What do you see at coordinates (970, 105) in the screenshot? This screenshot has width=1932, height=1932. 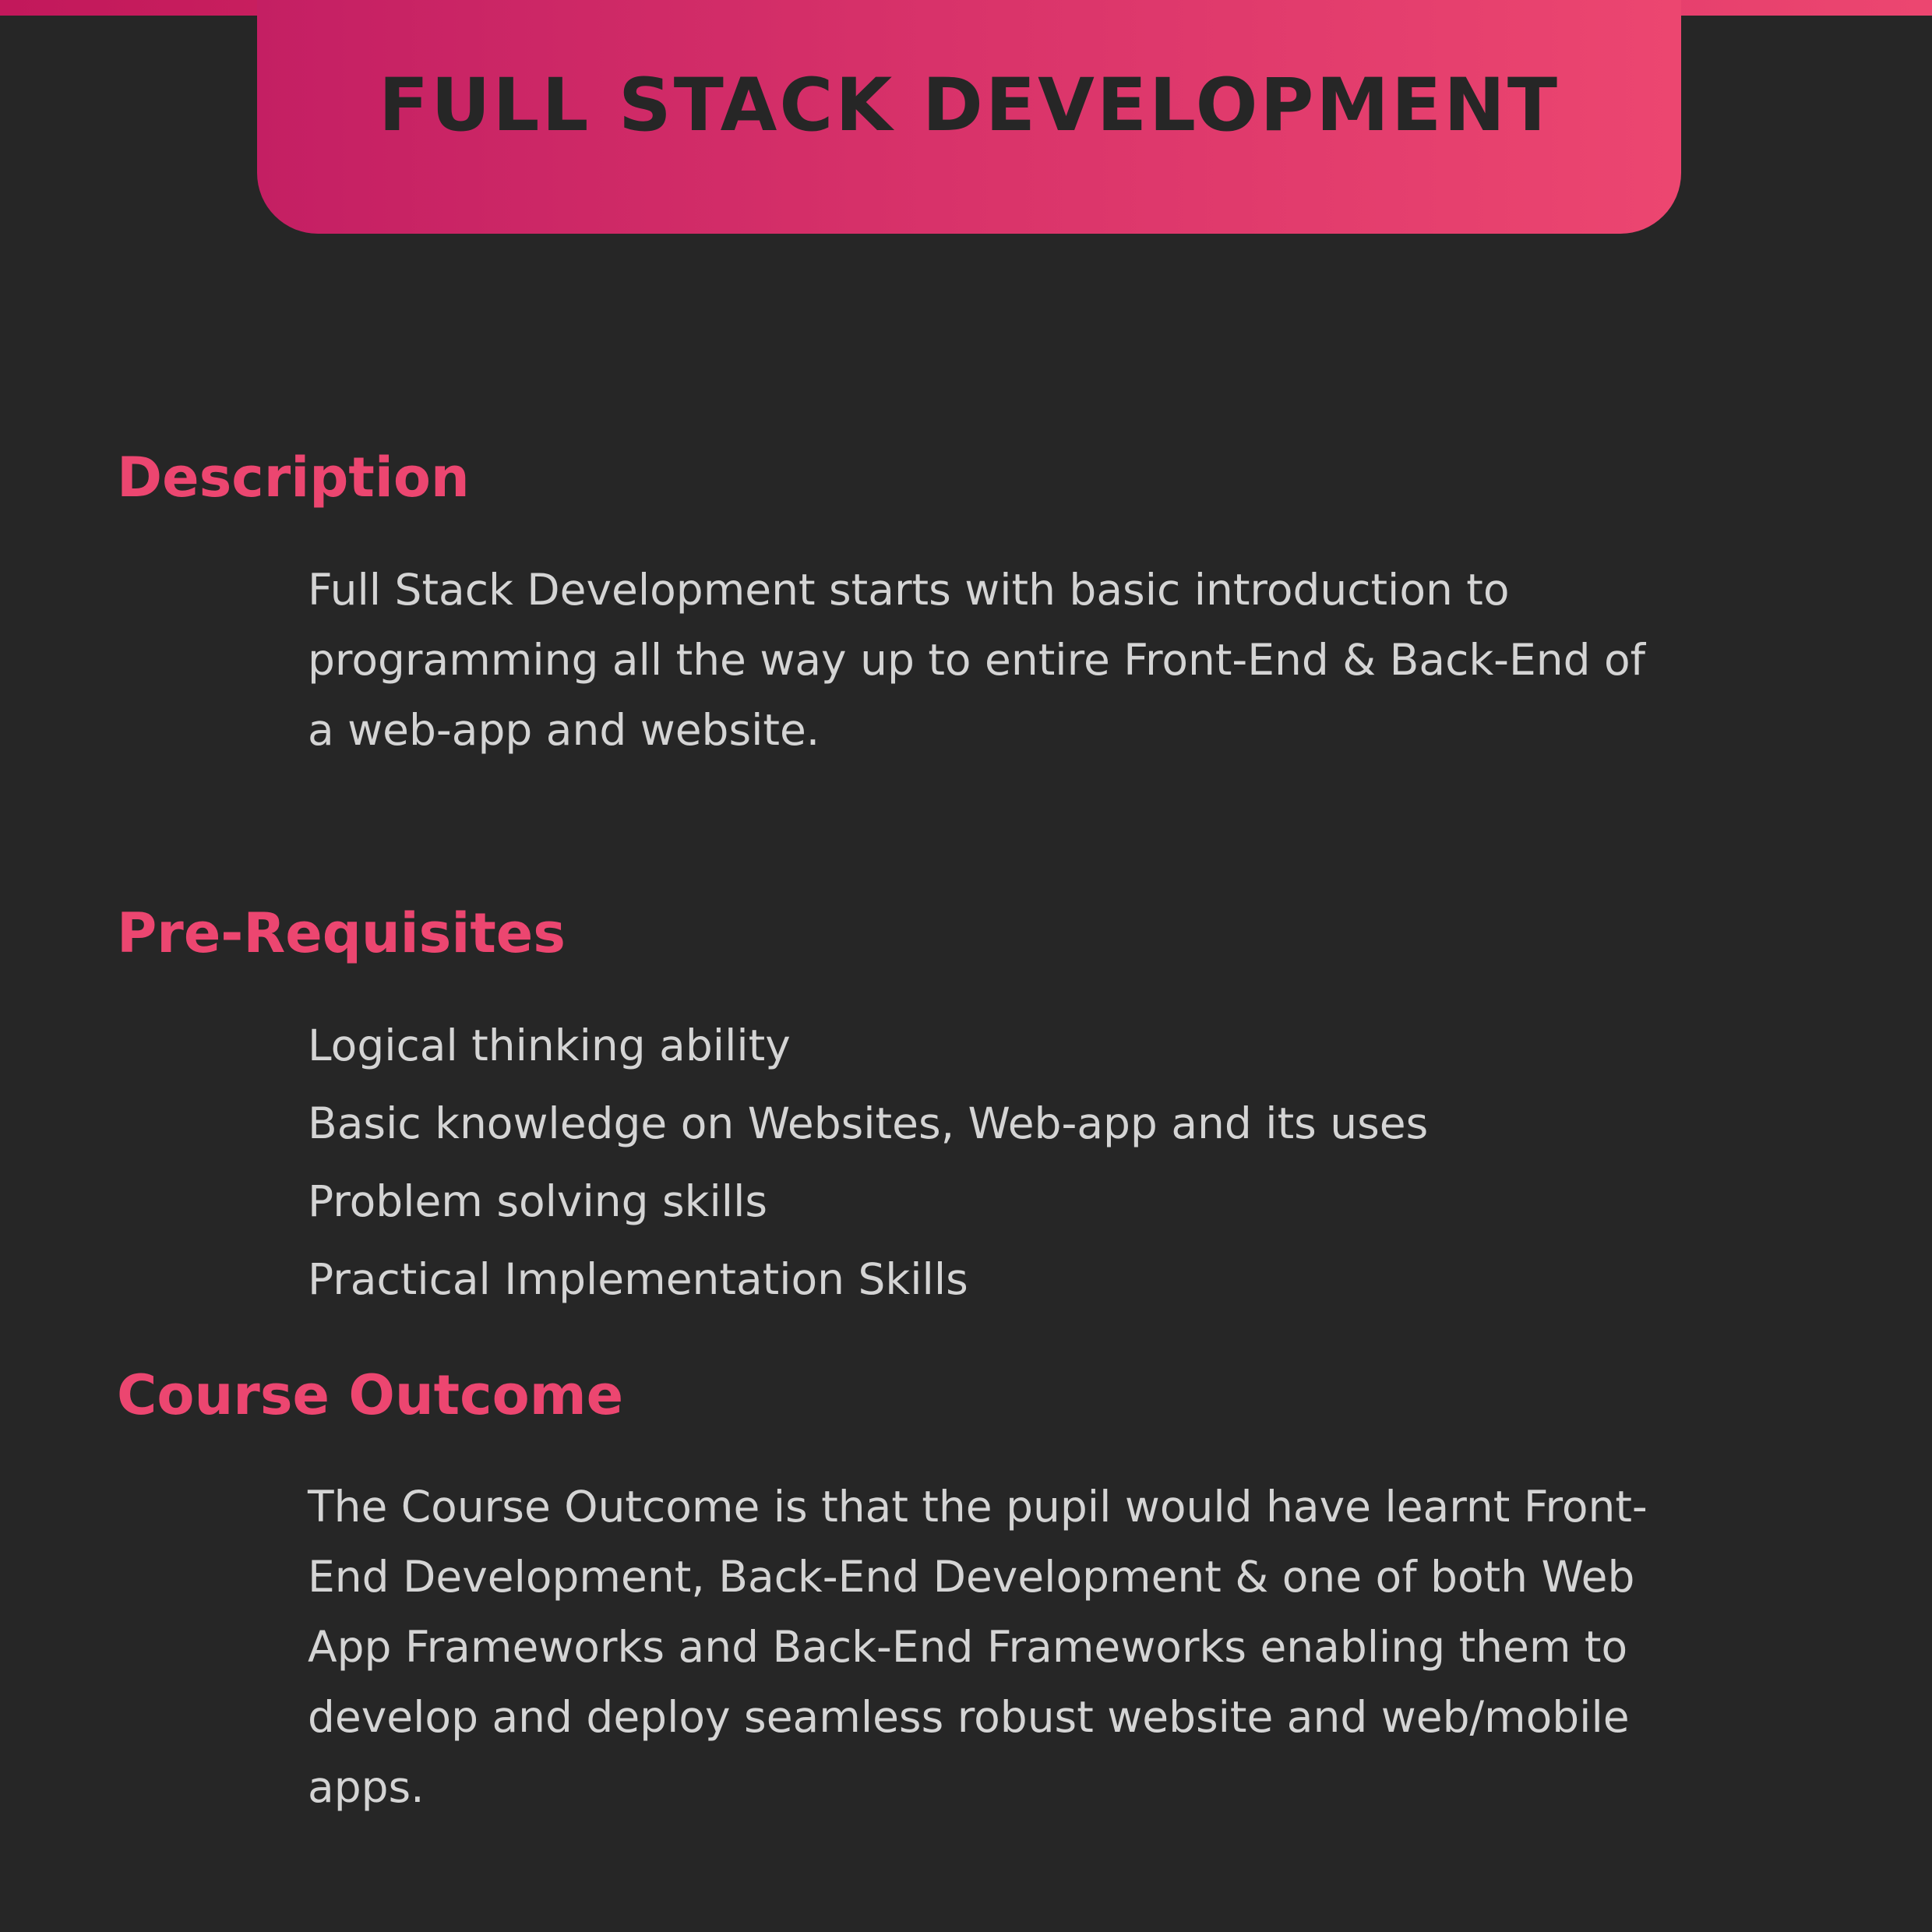 I see `page-title: FULL STACK DEVELOPMENT` at bounding box center [970, 105].